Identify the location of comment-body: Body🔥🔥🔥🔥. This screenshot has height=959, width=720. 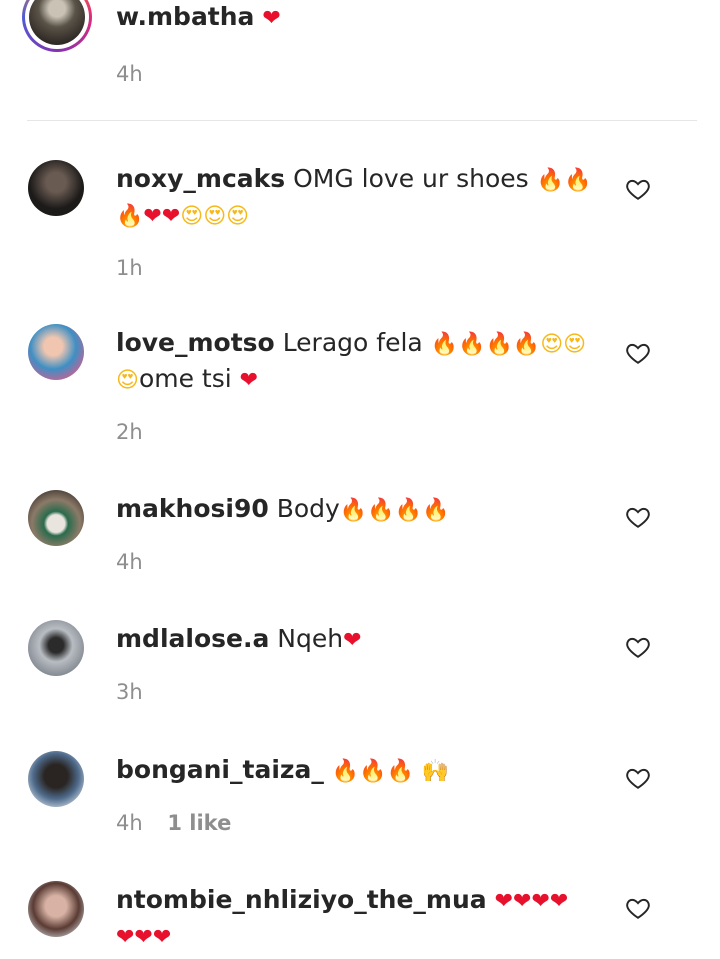
(363, 508).